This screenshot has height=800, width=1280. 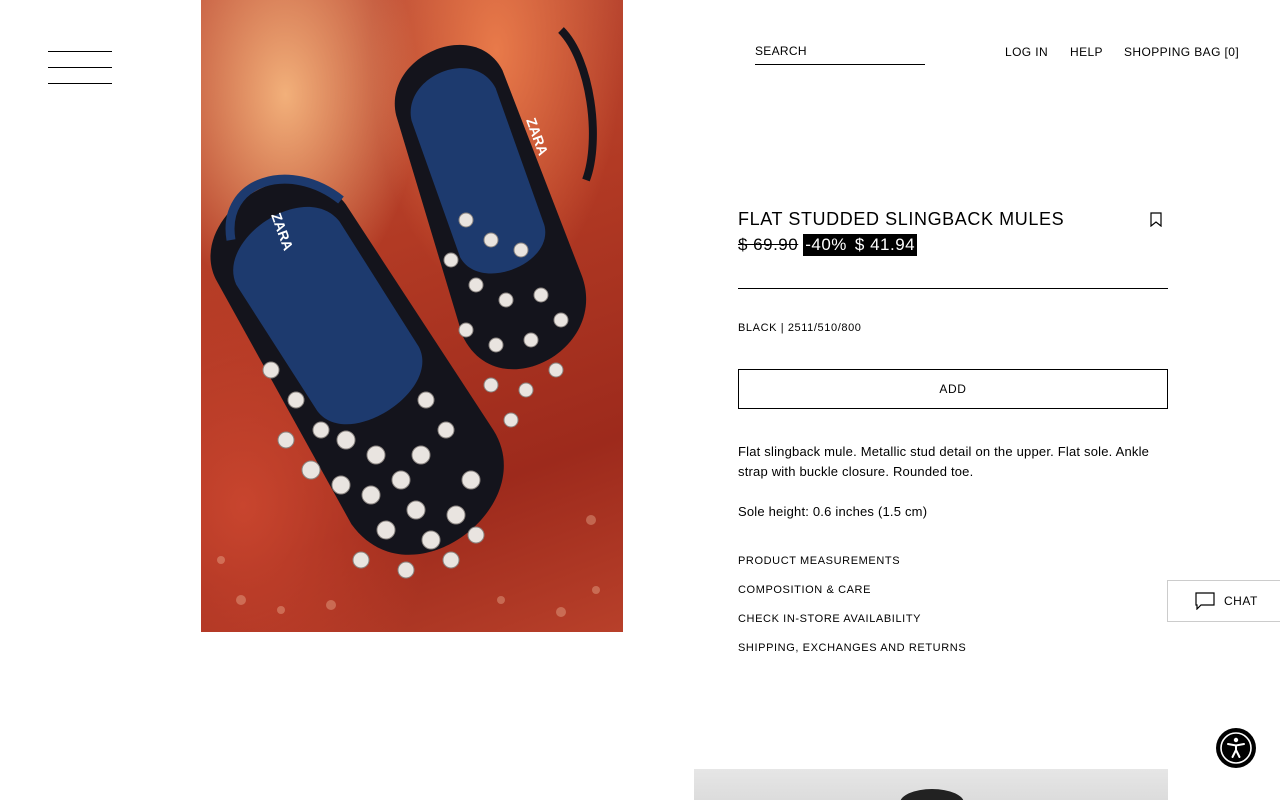 I want to click on product-image-secondary, so click(x=931, y=784).